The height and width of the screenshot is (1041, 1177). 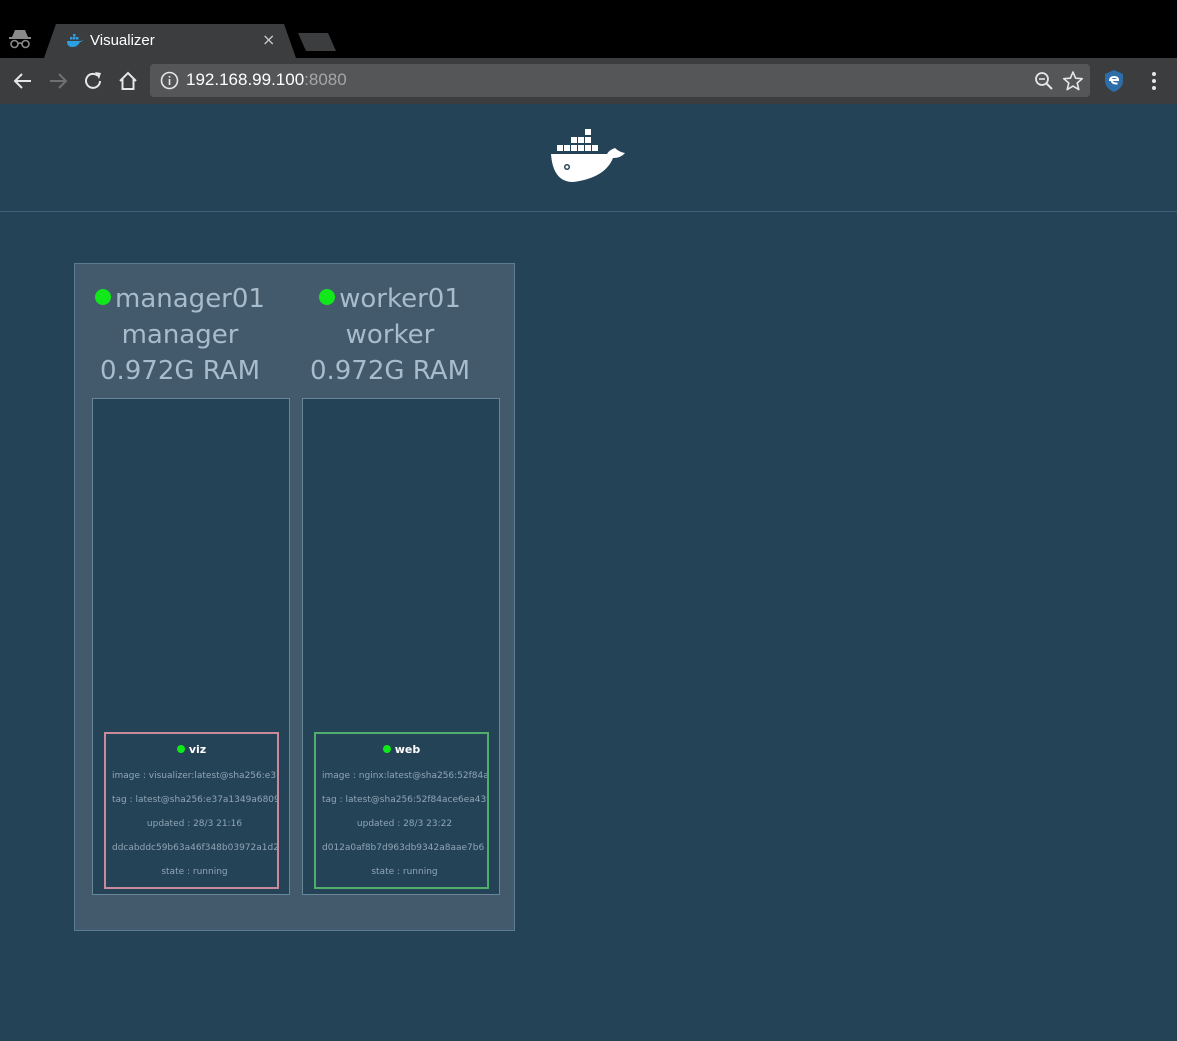 What do you see at coordinates (1154, 81) in the screenshot?
I see `menu-icon` at bounding box center [1154, 81].